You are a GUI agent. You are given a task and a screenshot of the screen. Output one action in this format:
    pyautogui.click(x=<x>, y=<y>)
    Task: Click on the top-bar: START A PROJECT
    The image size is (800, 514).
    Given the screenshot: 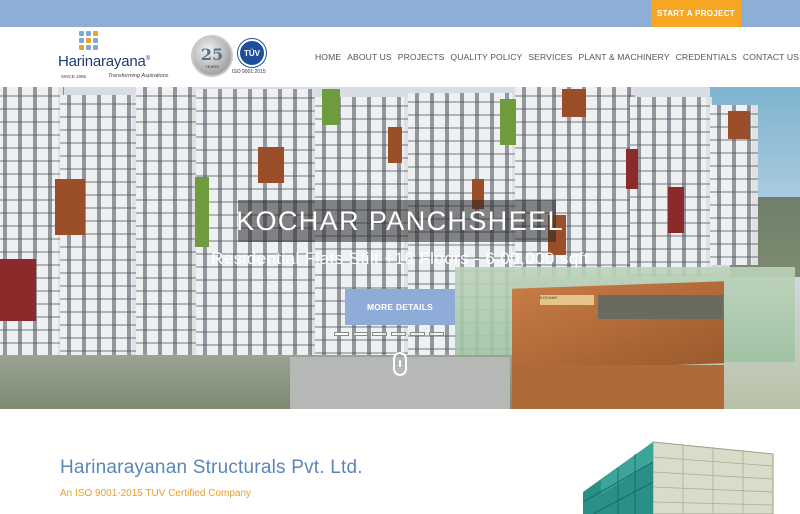 What is the action you would take?
    pyautogui.click(x=400, y=13)
    